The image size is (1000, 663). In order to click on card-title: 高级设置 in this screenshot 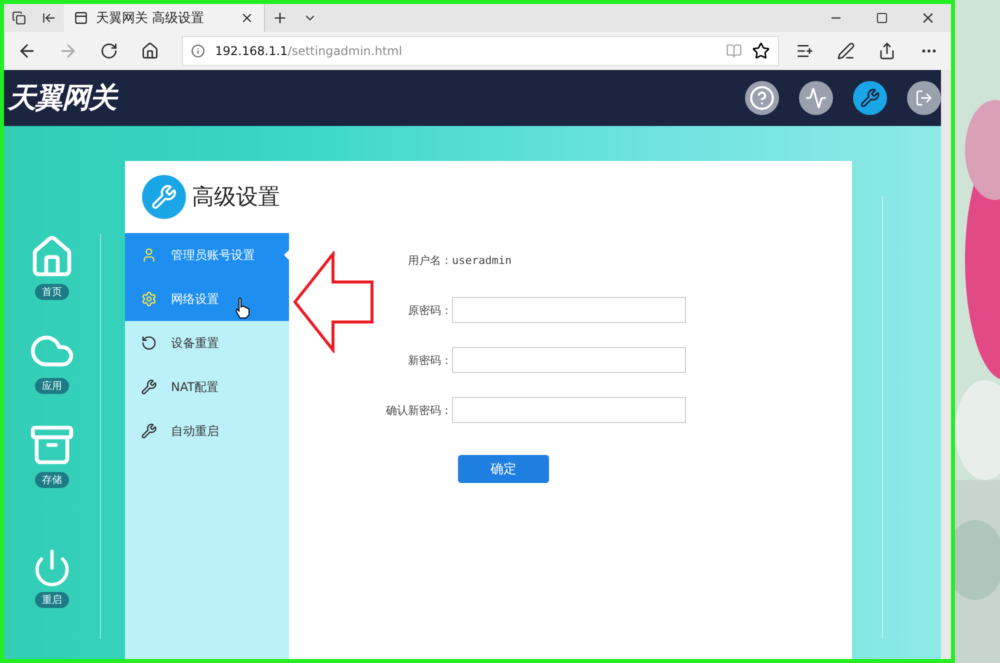, I will do `click(236, 198)`.